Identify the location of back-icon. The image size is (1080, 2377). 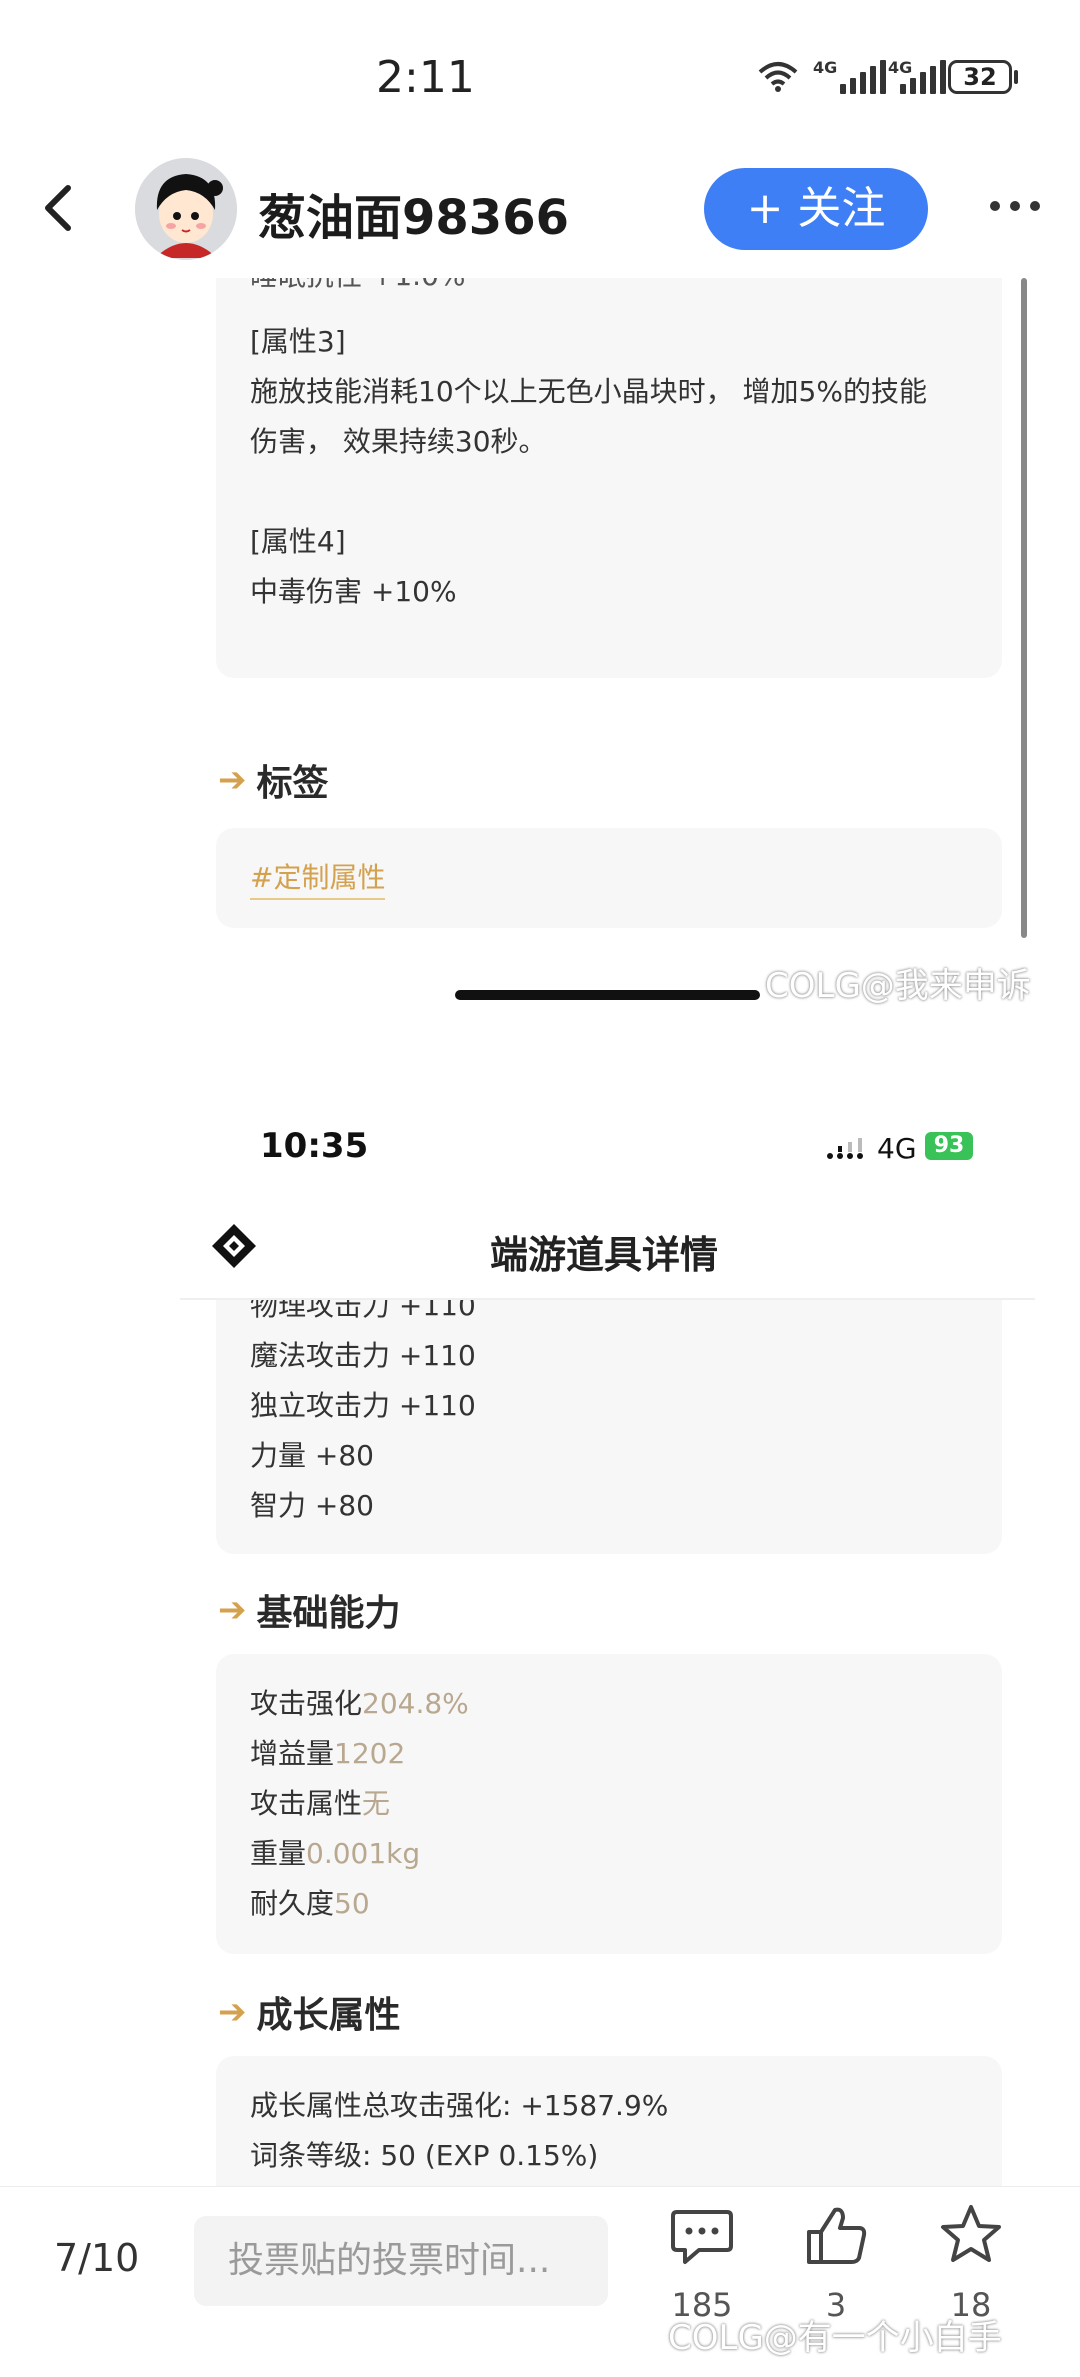
(58, 208).